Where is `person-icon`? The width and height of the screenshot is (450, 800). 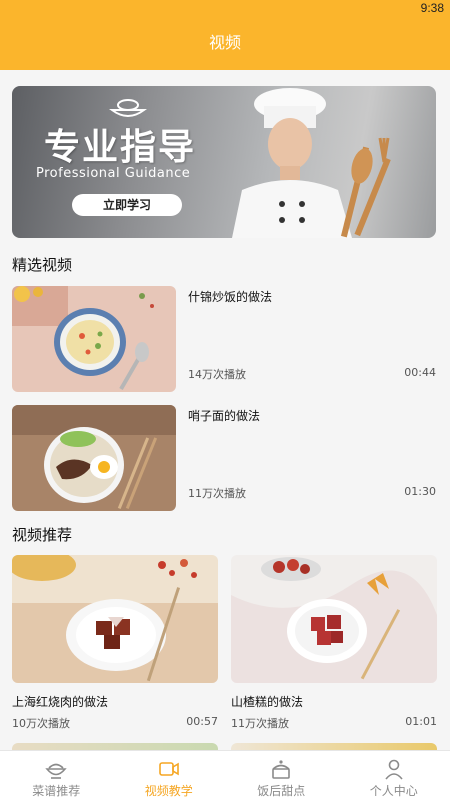
person-icon is located at coordinates (394, 769).